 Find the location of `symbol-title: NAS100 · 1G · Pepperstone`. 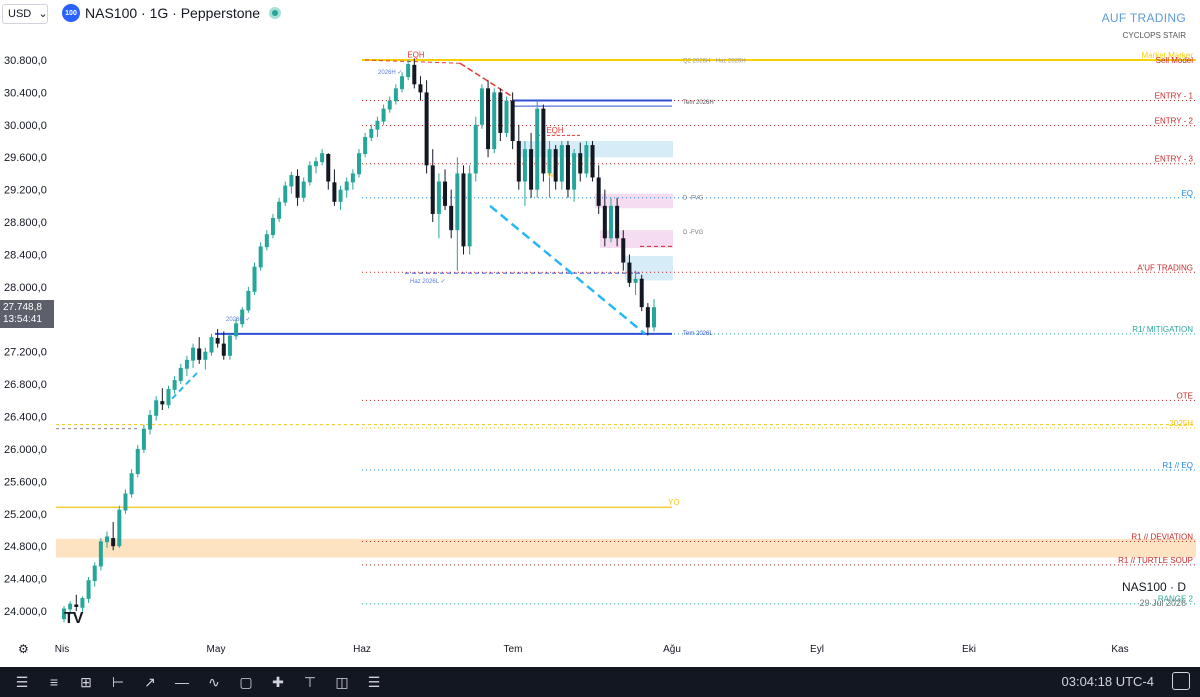

symbol-title: NAS100 · 1G · Pepperstone is located at coordinates (172, 13).